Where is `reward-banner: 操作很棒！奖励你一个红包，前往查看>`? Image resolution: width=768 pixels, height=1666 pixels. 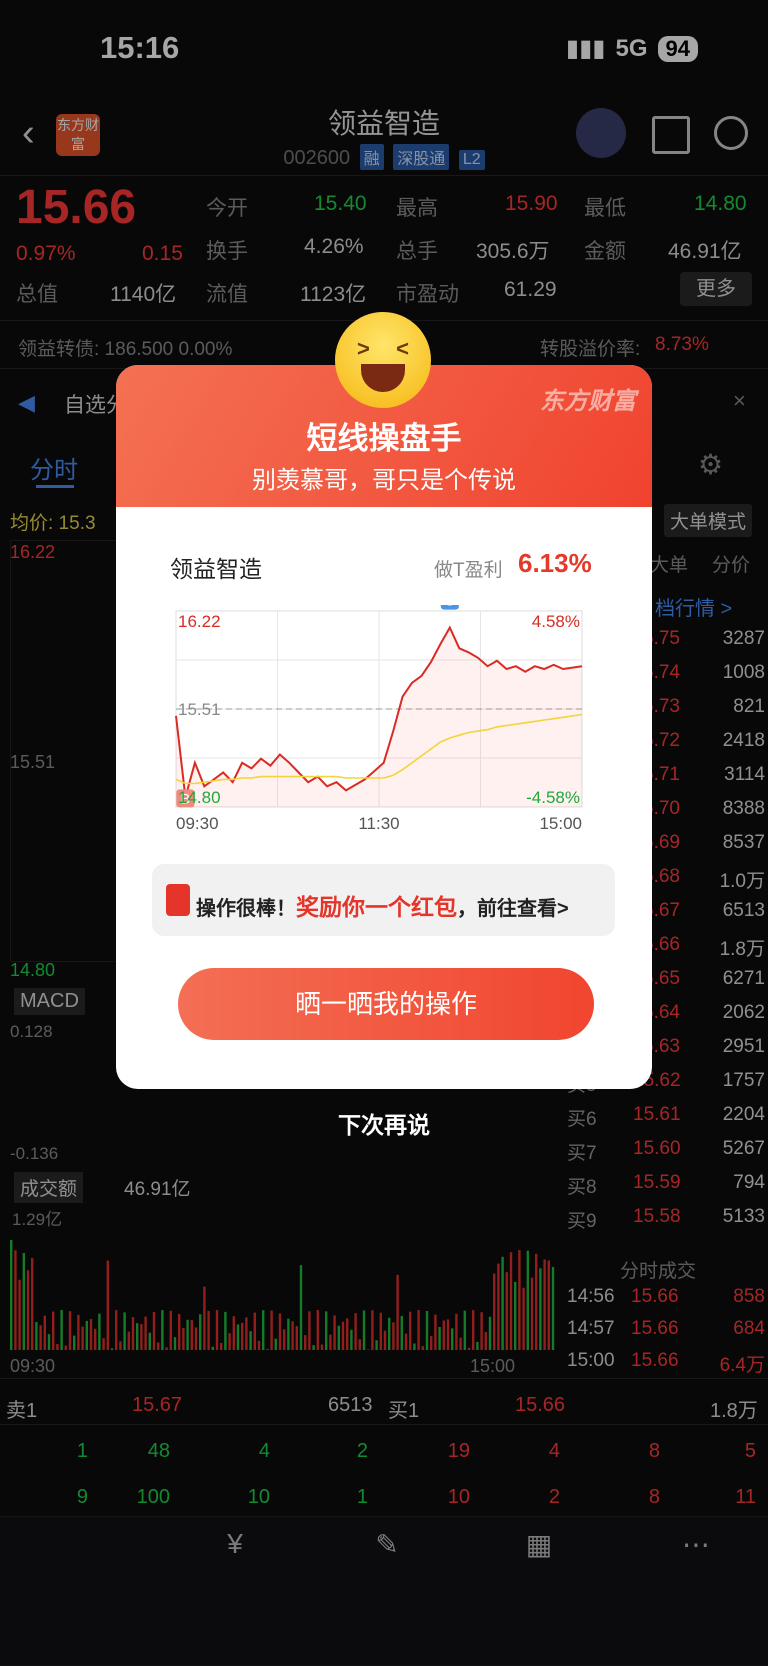
reward-banner: 操作很棒！奖励你一个红包，前往查看> is located at coordinates (383, 900).